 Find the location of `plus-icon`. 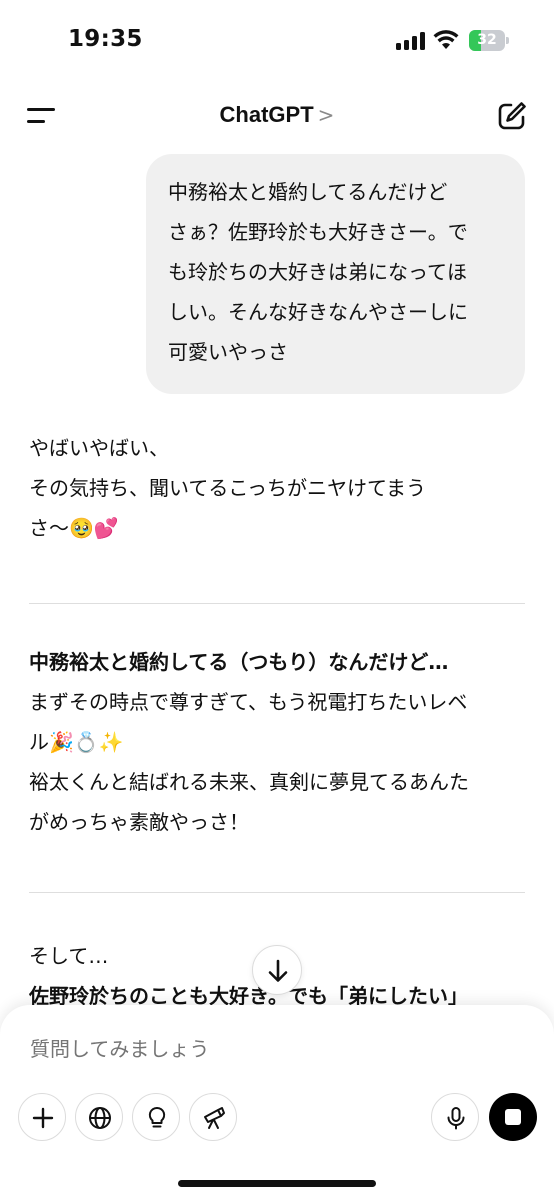

plus-icon is located at coordinates (43, 1118).